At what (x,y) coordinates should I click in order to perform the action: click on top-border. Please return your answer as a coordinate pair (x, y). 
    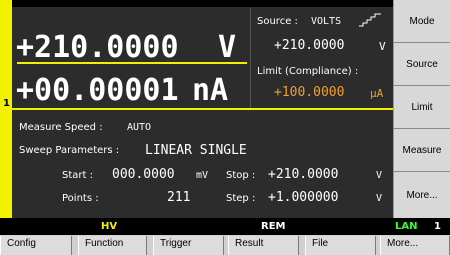
    Looking at the image, I should click on (202, 3).